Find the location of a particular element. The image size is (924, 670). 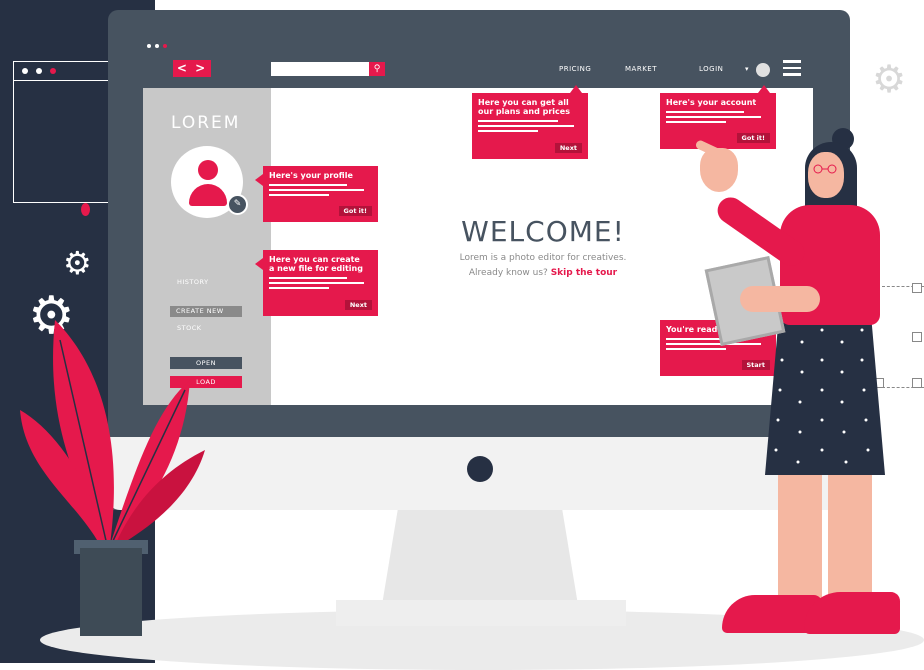

tagline: Lorem is a photo editor for creatives. is located at coordinates (543, 258).